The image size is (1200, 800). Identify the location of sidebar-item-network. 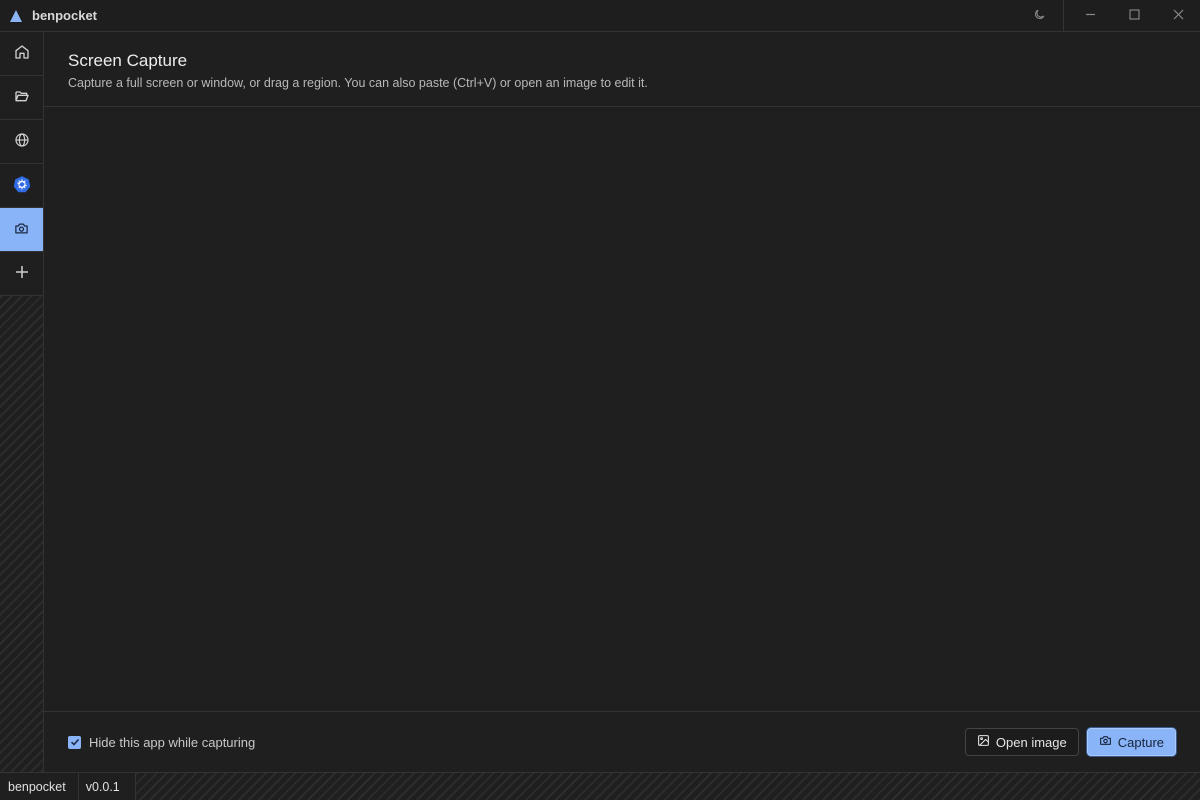
(21, 142).